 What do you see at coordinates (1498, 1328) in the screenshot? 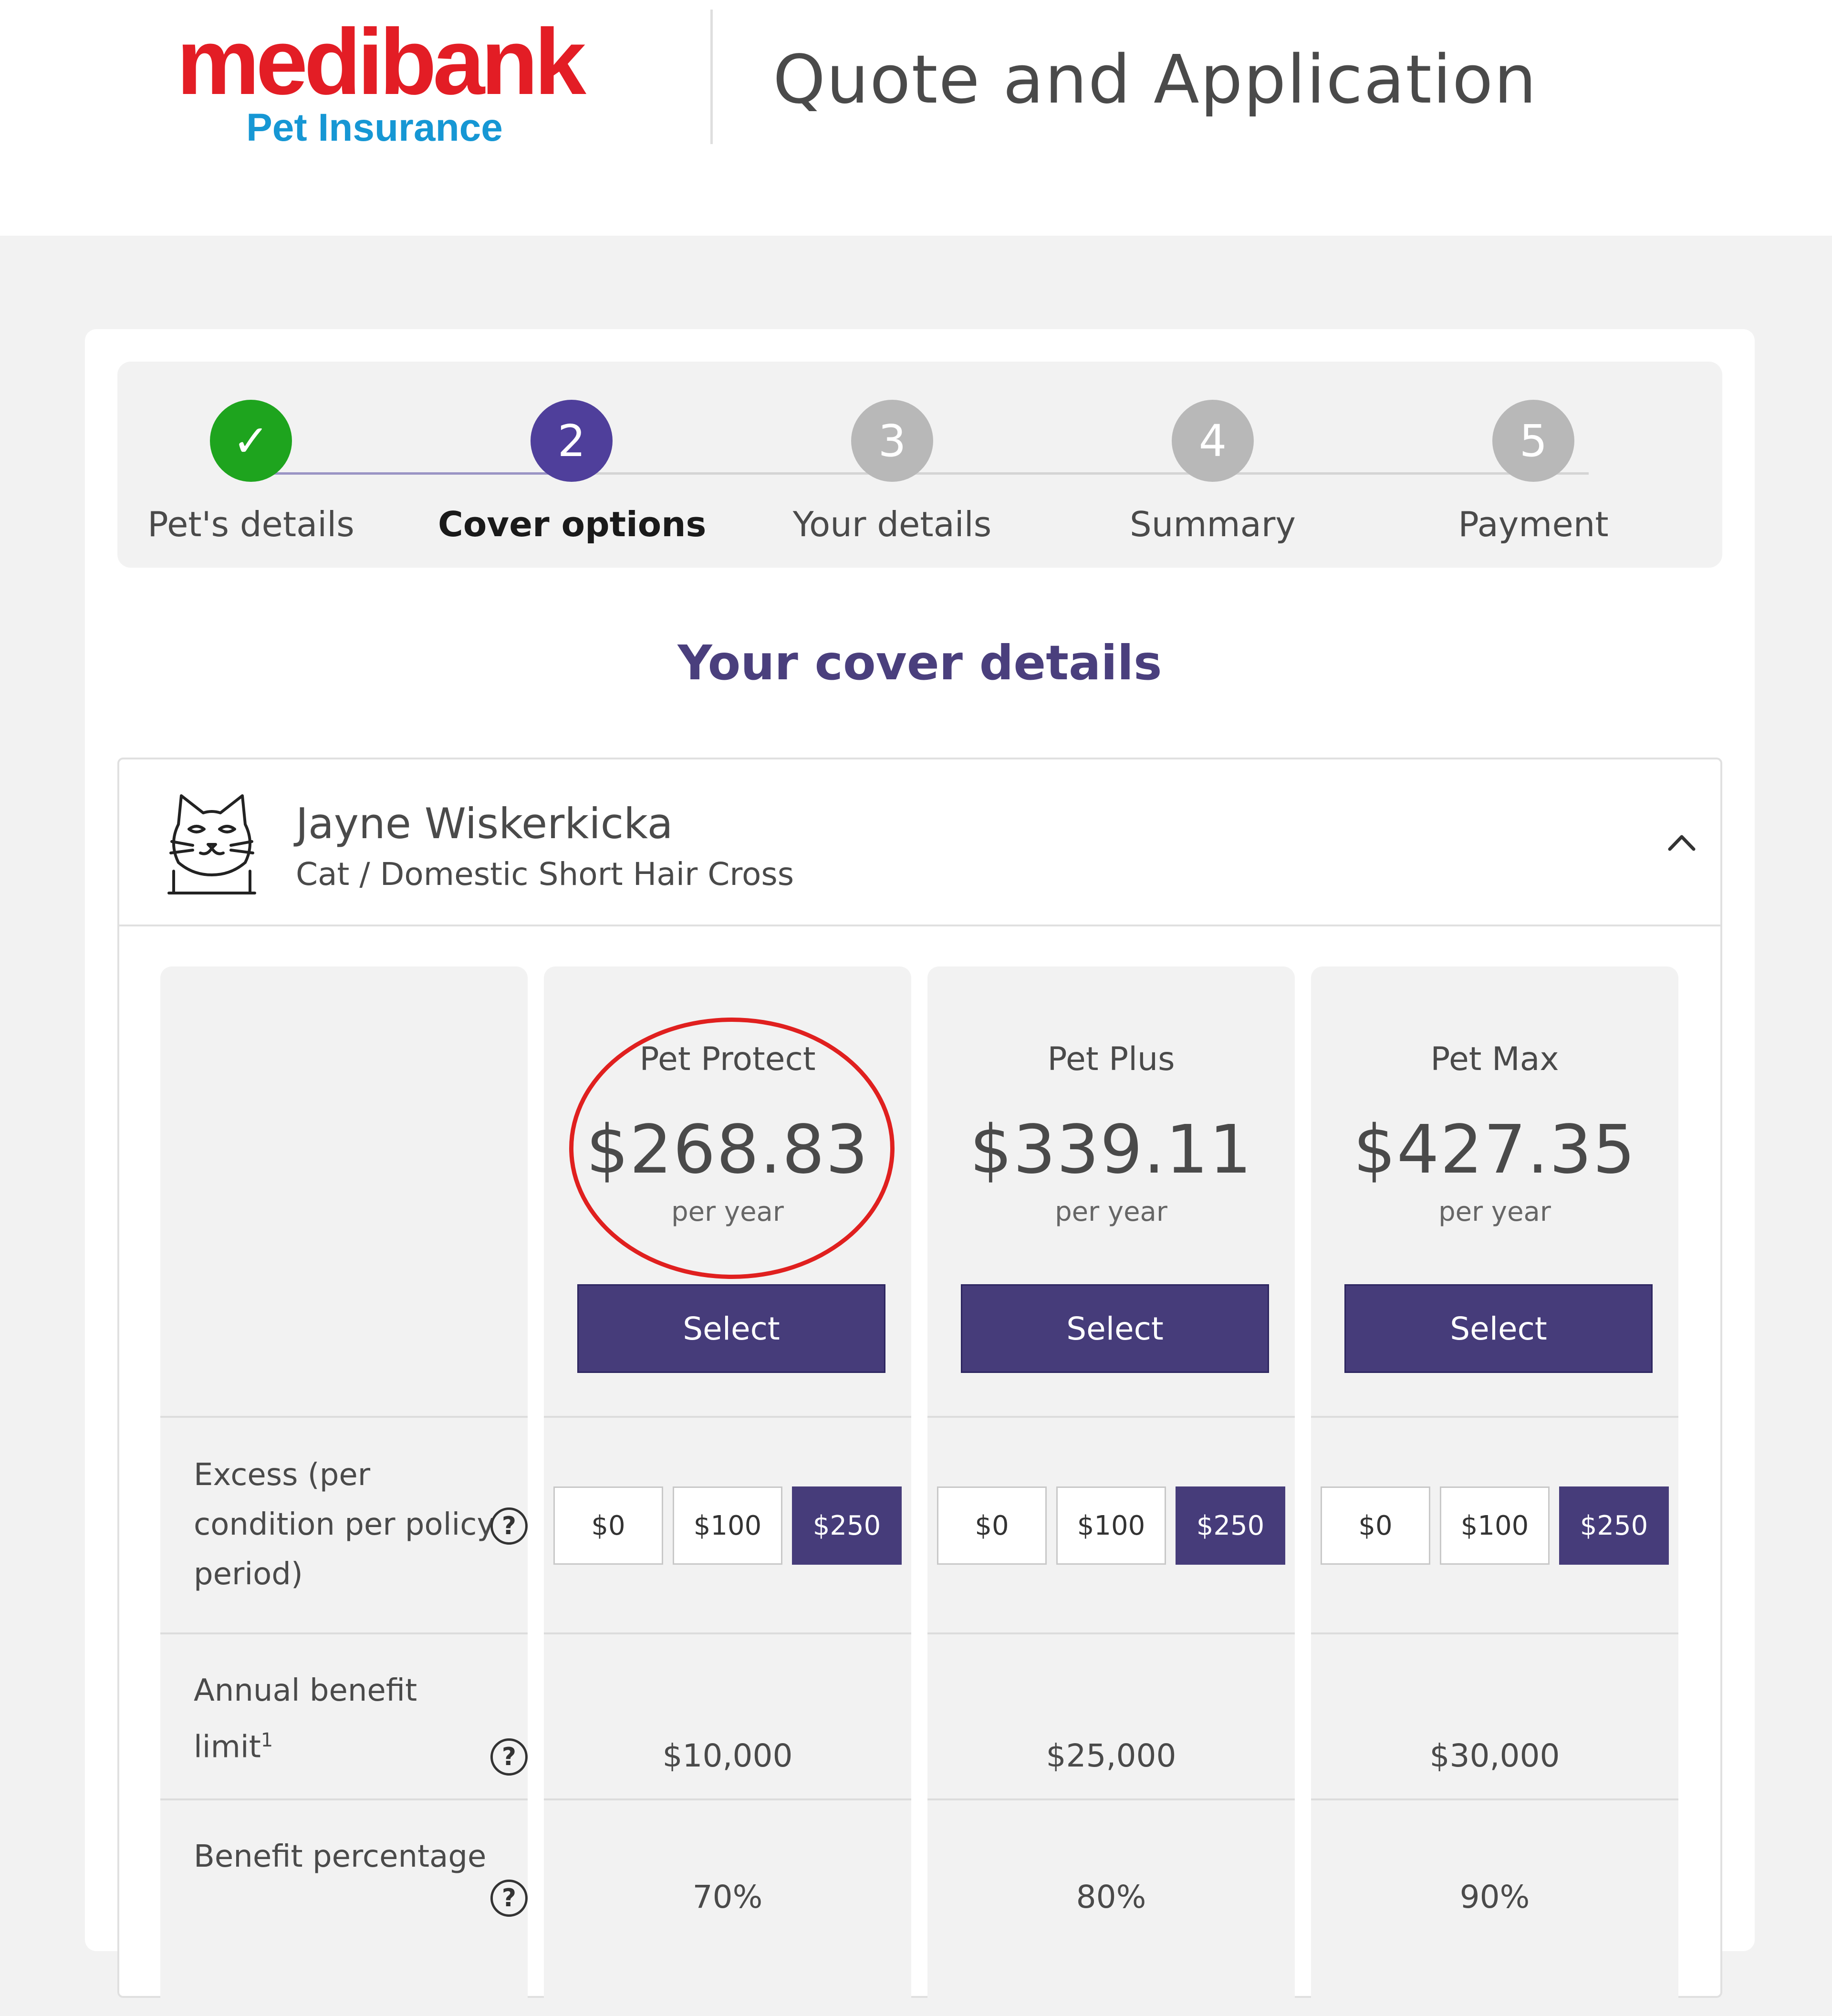
I see `select-pet-max-button: Select` at bounding box center [1498, 1328].